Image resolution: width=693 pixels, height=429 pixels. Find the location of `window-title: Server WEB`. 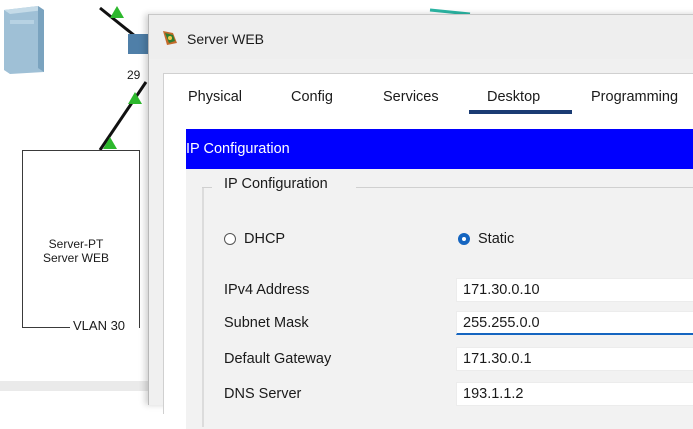

window-title: Server WEB is located at coordinates (226, 39).